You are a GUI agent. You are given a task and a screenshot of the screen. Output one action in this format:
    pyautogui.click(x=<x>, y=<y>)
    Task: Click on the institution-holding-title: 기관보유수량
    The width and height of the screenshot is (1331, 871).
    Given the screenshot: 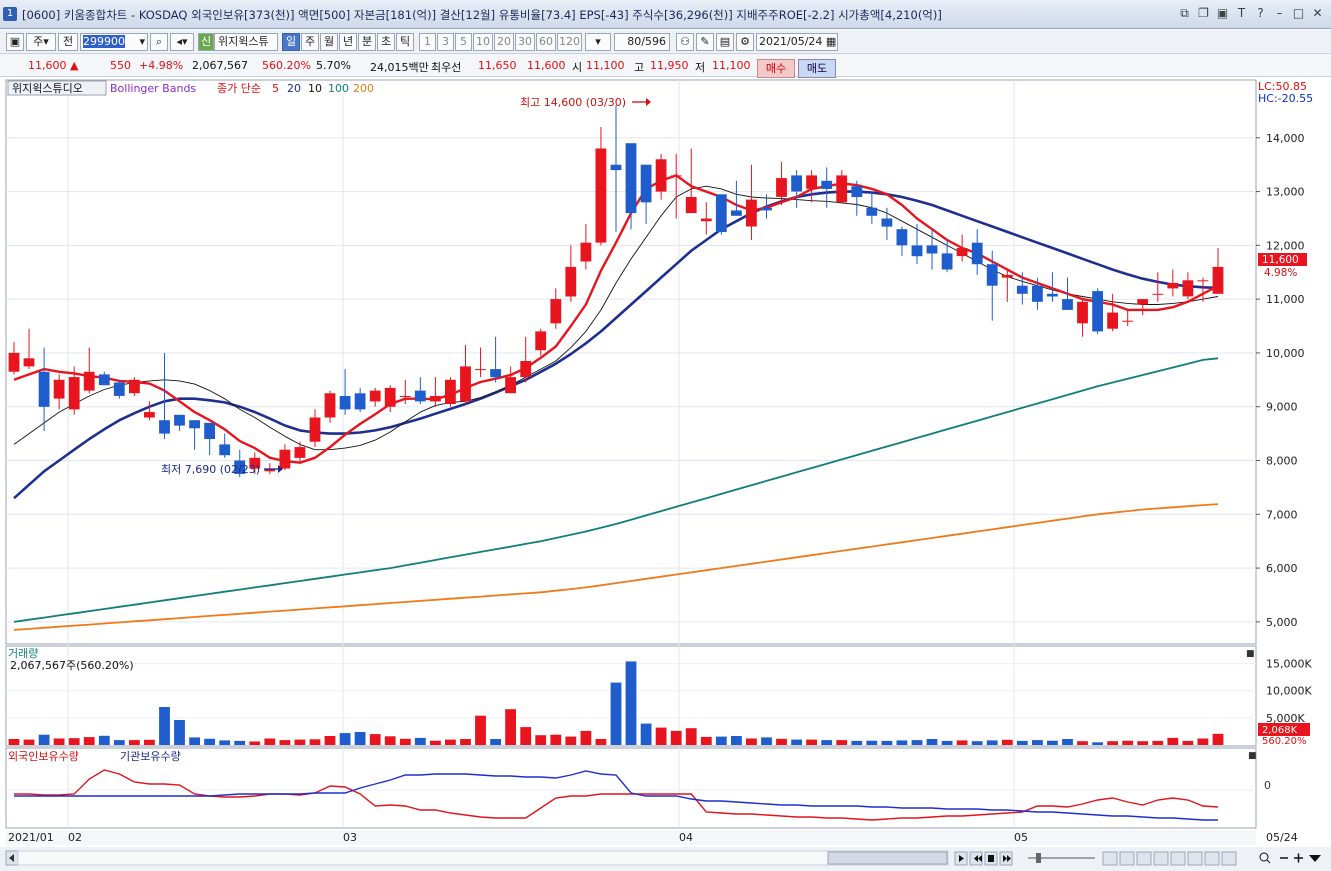 What is the action you would take?
    pyautogui.click(x=150, y=756)
    